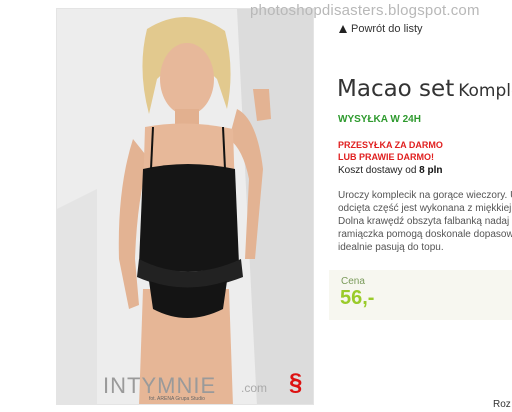 The height and width of the screenshot is (412, 512). What do you see at coordinates (296, 382) in the screenshot?
I see `brand-logo-icon: §` at bounding box center [296, 382].